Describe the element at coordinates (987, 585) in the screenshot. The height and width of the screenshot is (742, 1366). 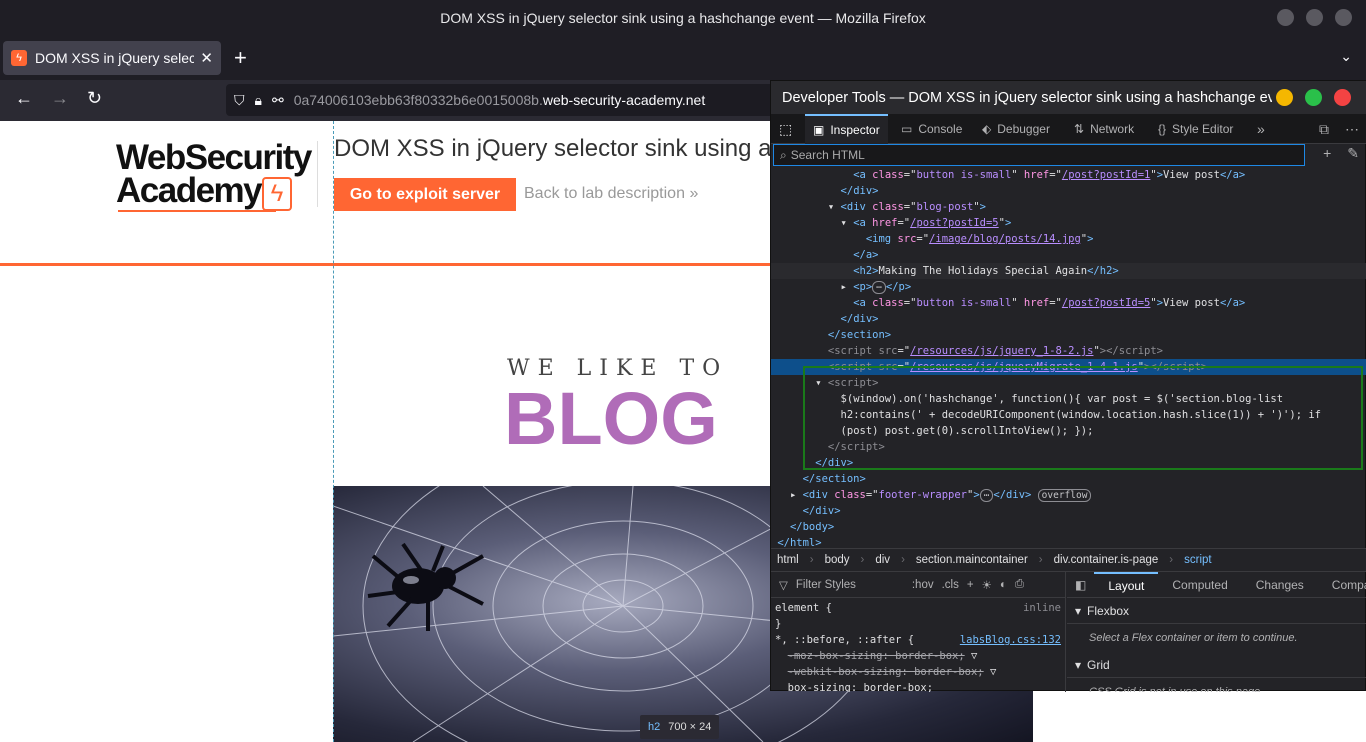
I see `light-theme-icon: ☀` at that location.